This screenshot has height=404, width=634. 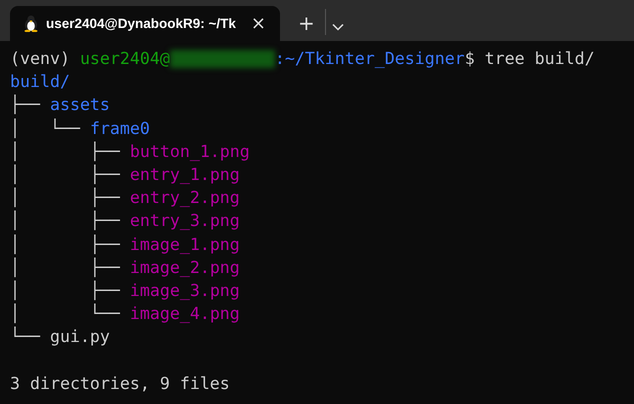 I want to click on file-name: image_4.png, so click(x=185, y=314).